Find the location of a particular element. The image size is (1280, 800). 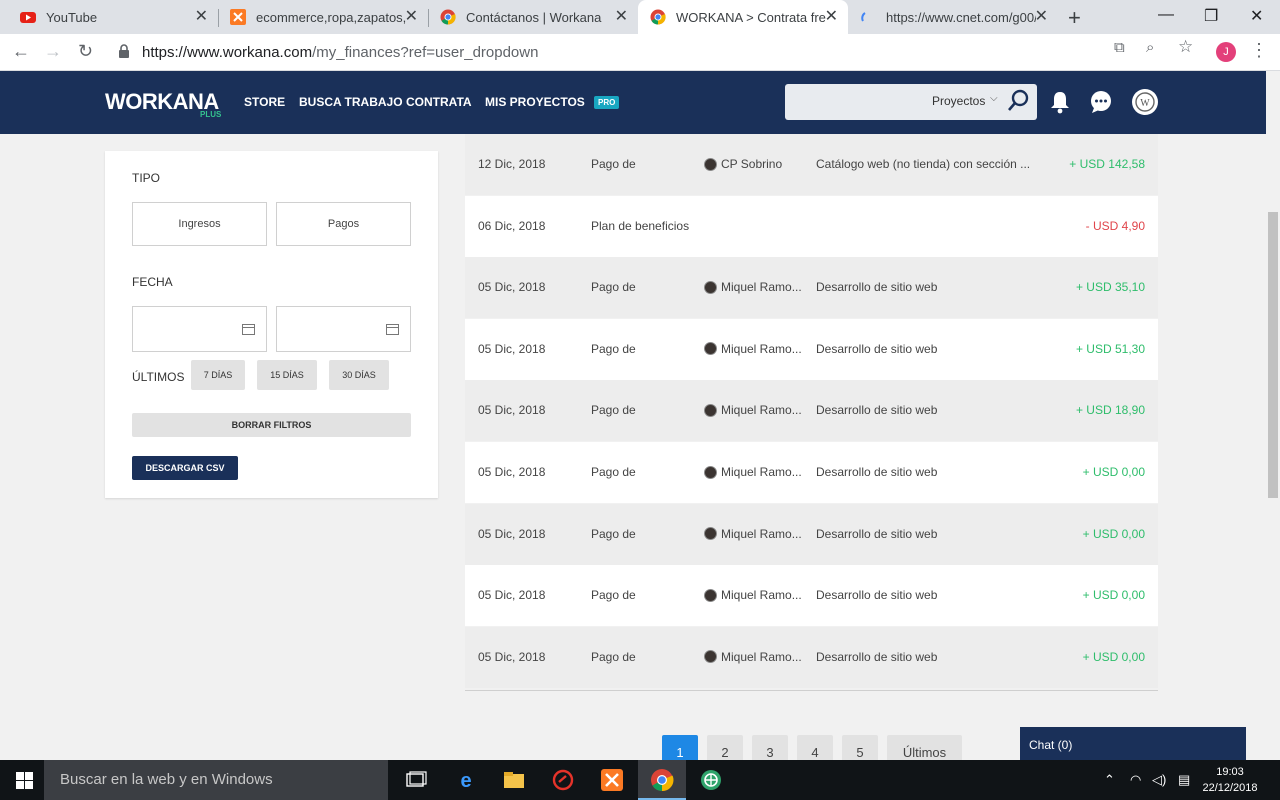

chat-widget: Chat (0) is located at coordinates (1133, 743).